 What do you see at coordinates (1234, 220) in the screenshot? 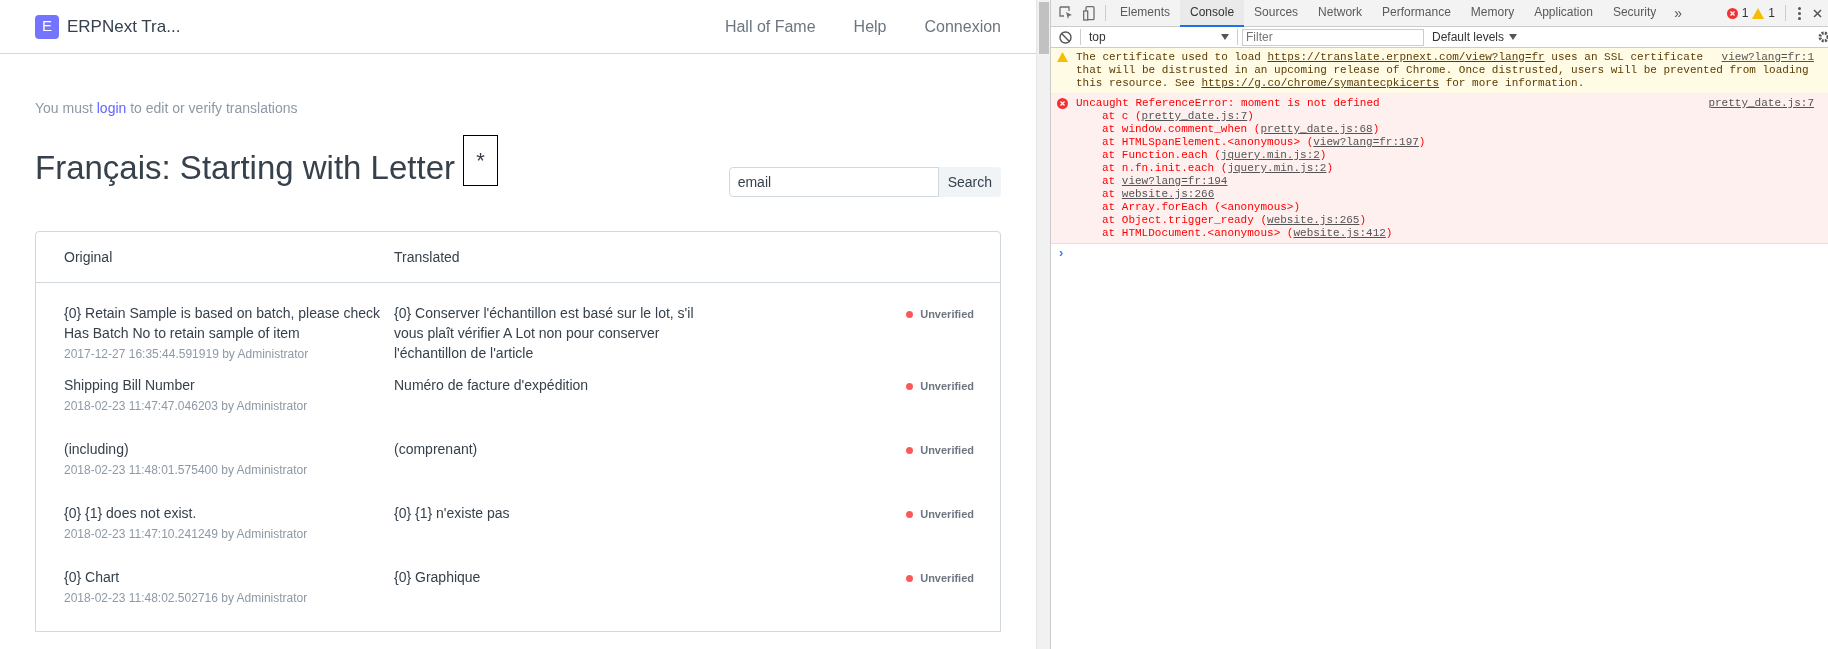
I see `stack-trace-line: at Object.trigger_ready (website.js:265)` at bounding box center [1234, 220].